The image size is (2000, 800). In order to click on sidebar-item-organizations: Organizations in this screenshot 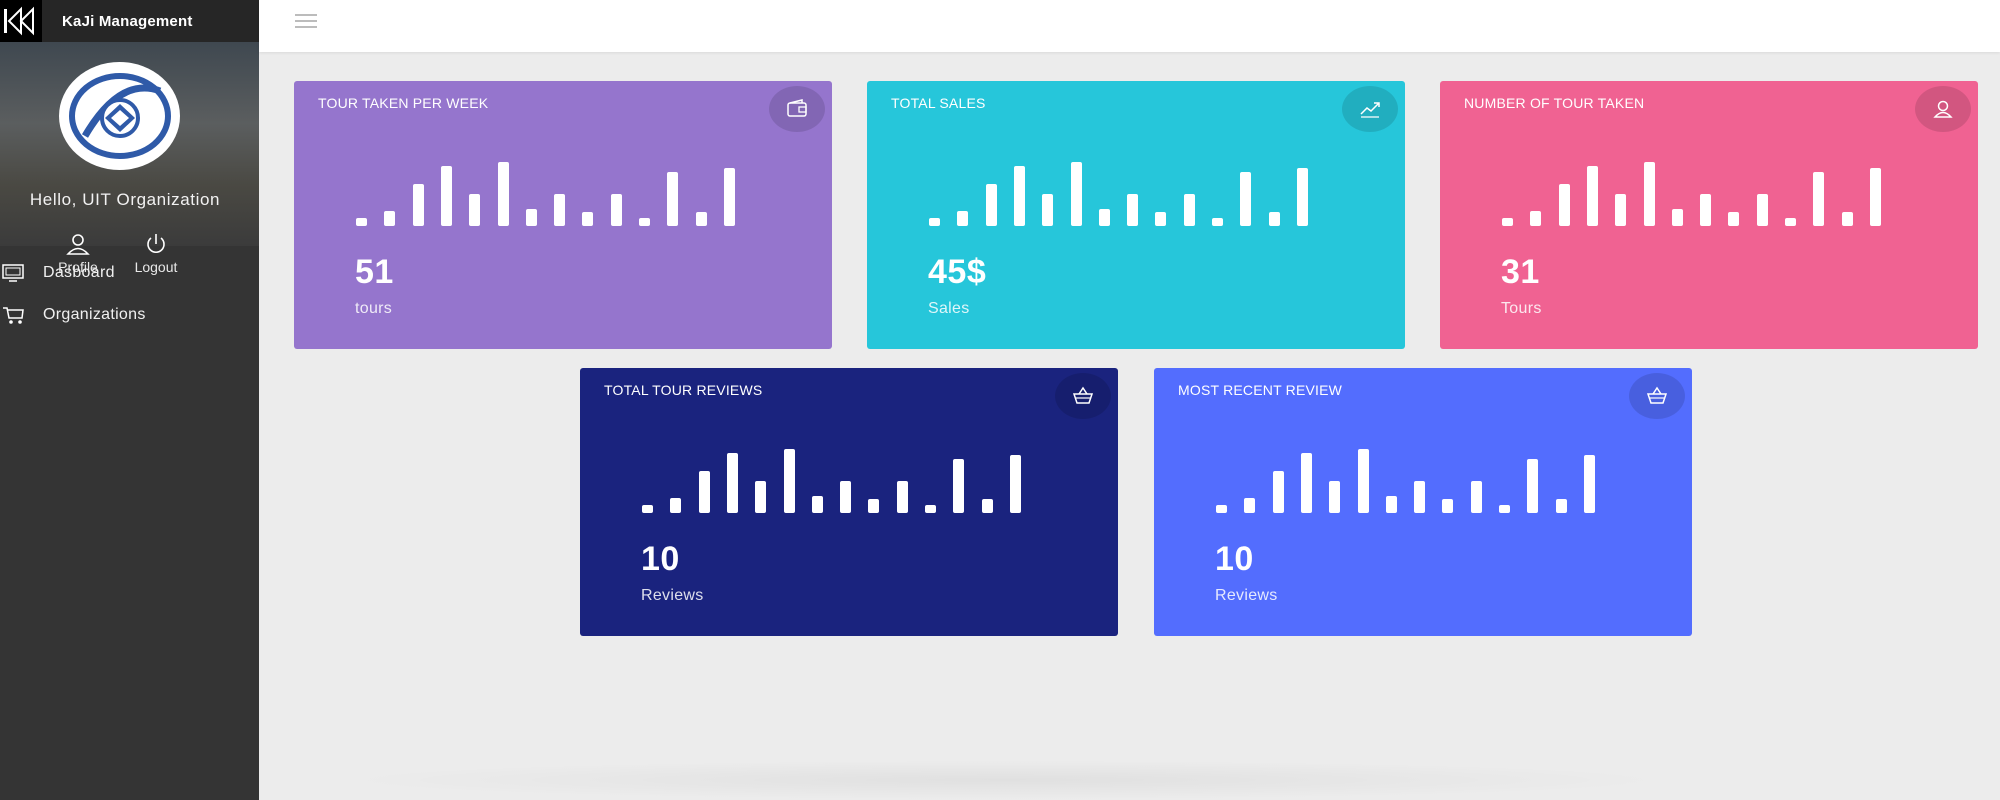, I will do `click(129, 315)`.